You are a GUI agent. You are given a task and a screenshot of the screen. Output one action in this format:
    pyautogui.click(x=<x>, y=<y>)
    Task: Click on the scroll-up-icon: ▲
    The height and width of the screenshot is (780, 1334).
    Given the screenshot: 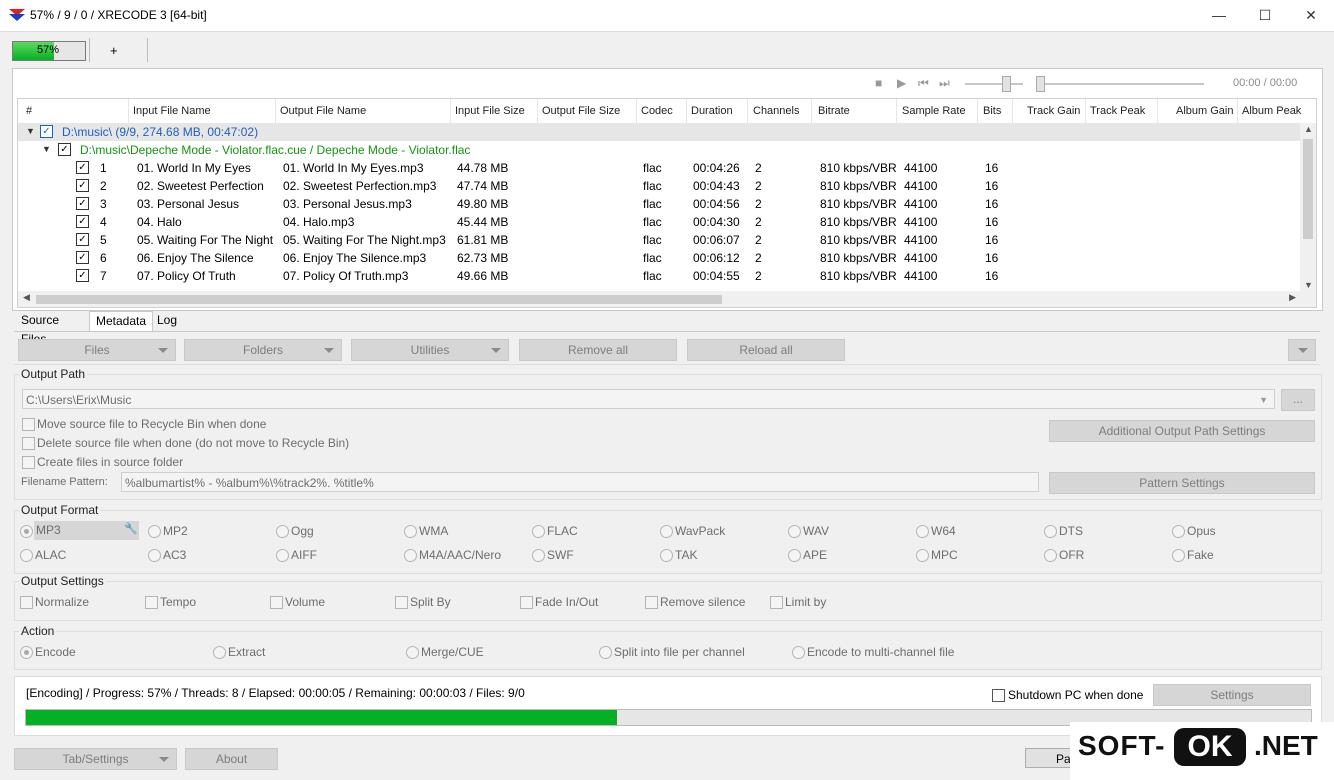 What is the action you would take?
    pyautogui.click(x=1308, y=129)
    